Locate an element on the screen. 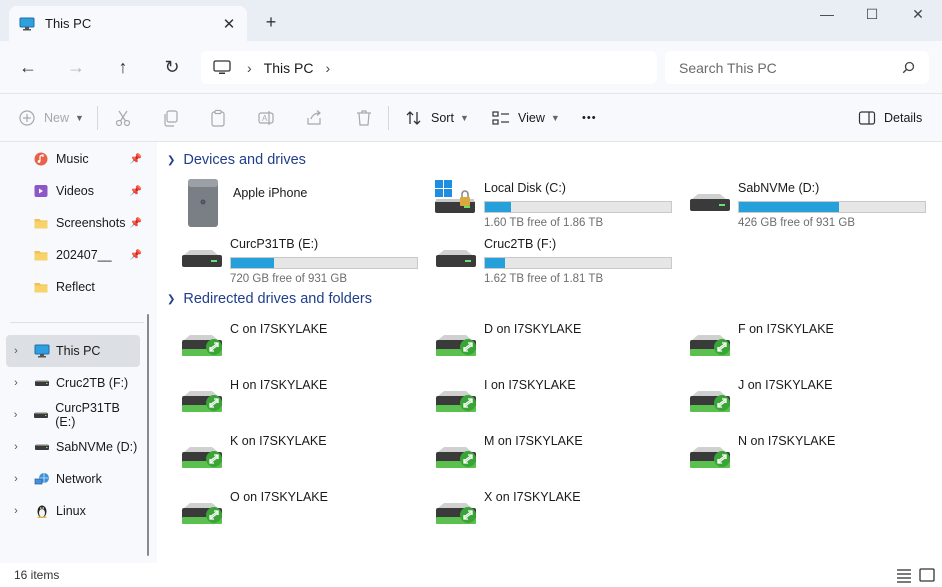 The width and height of the screenshot is (942, 587). sidebar-item-reflect: Reflect is located at coordinates (88, 287).